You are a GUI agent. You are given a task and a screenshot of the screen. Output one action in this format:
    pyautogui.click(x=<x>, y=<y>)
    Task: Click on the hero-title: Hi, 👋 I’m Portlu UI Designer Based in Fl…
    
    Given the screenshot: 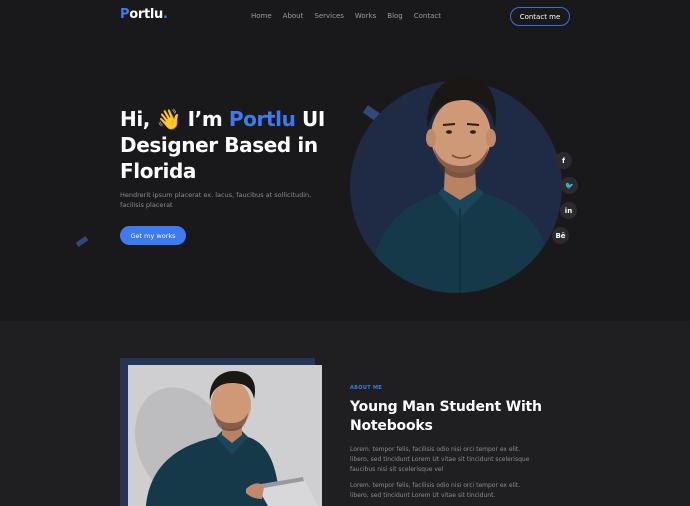 What is the action you would take?
    pyautogui.click(x=225, y=145)
    